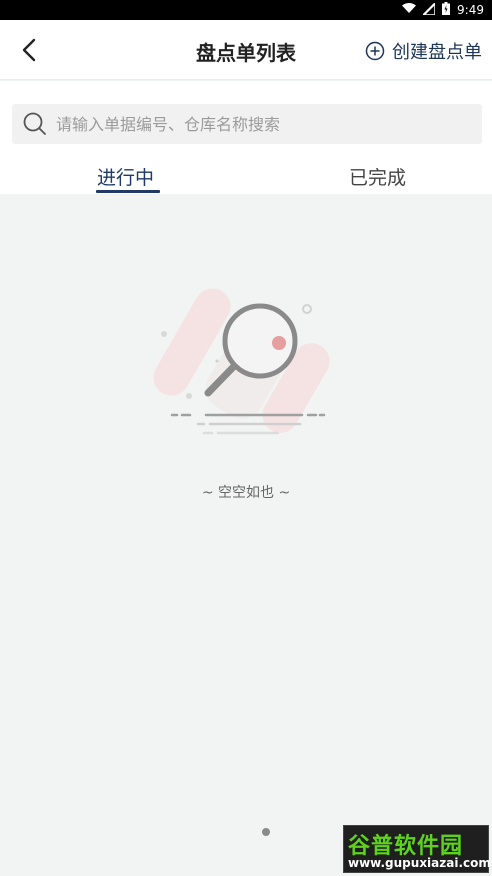 The image size is (492, 876). I want to click on back-button, so click(31, 50).